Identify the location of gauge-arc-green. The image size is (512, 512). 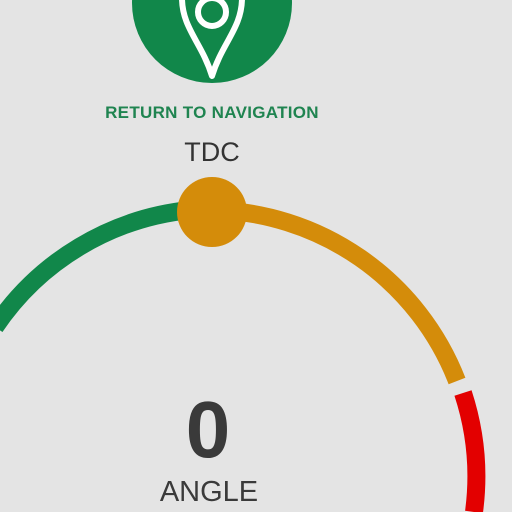
(95, 267).